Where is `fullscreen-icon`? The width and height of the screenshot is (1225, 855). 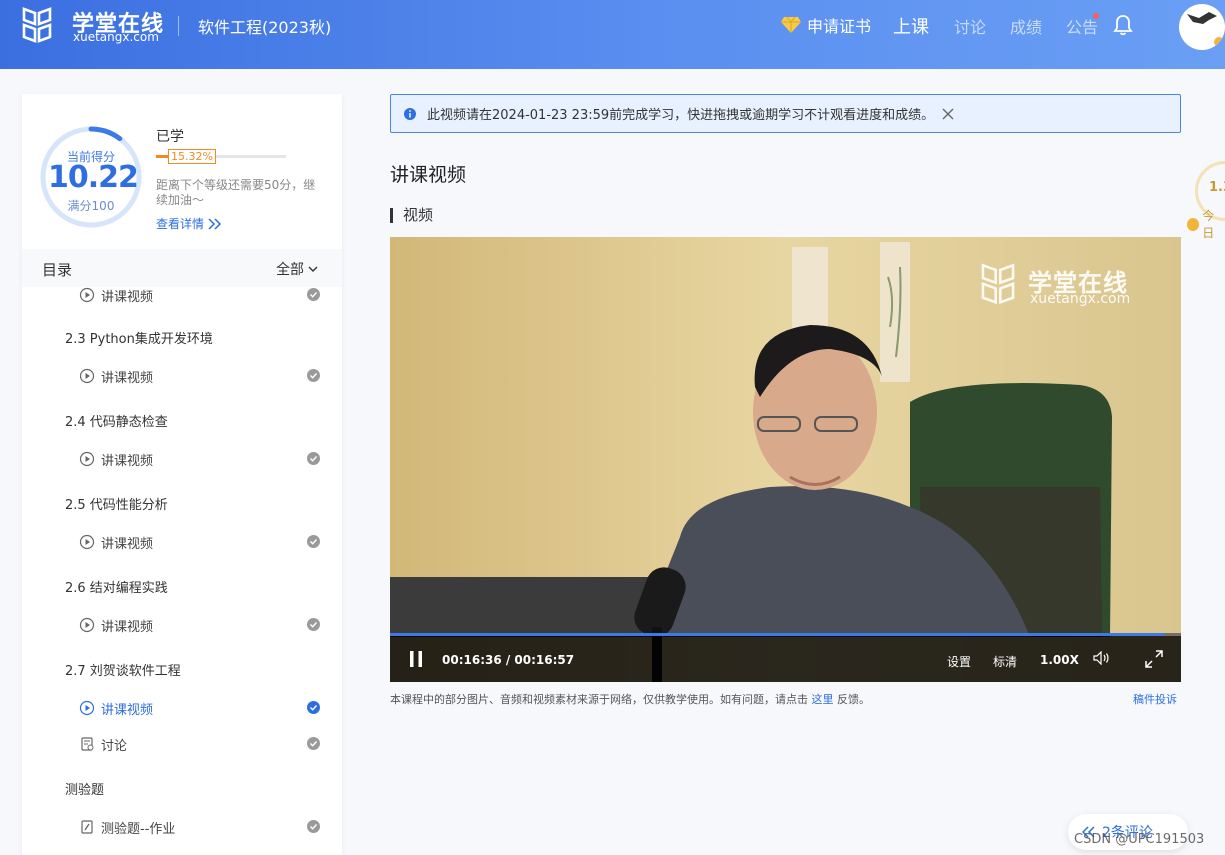
fullscreen-icon is located at coordinates (1154, 659).